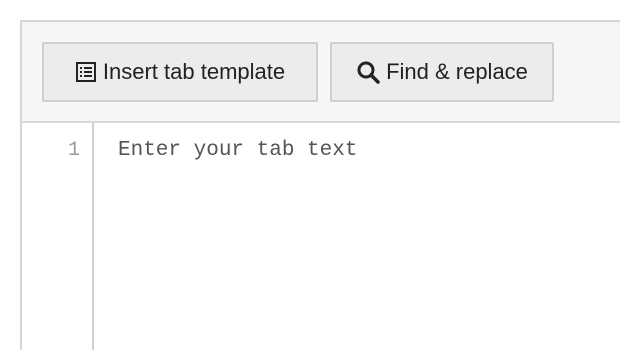 The height and width of the screenshot is (350, 620). I want to click on search-icon, so click(368, 72).